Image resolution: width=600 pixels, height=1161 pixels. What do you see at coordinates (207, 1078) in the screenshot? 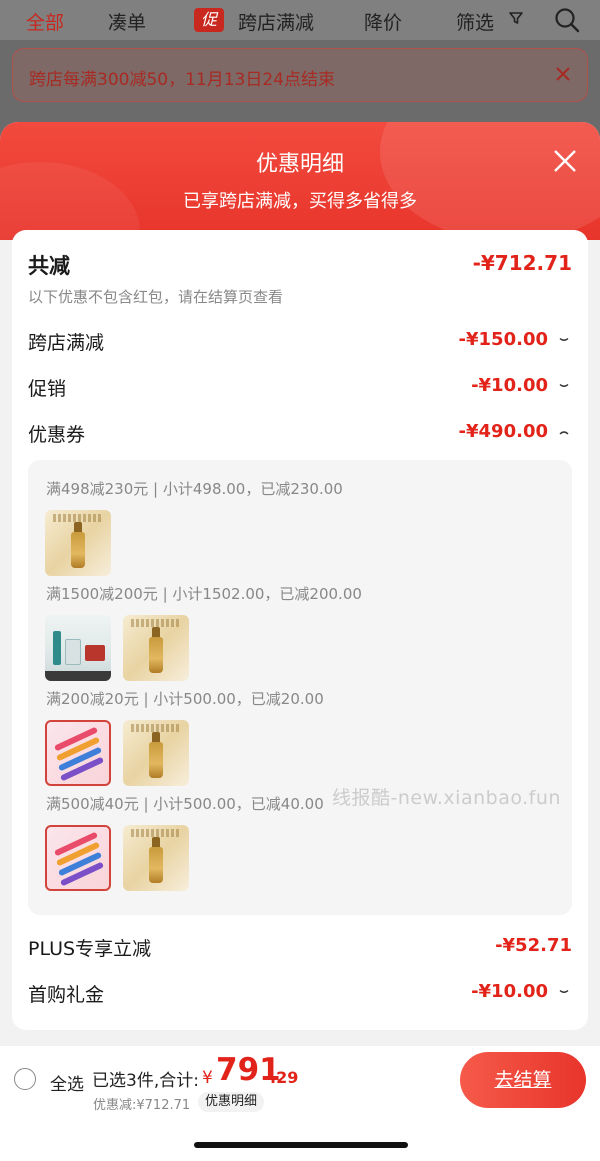
I see `currency-symbol: ¥` at bounding box center [207, 1078].